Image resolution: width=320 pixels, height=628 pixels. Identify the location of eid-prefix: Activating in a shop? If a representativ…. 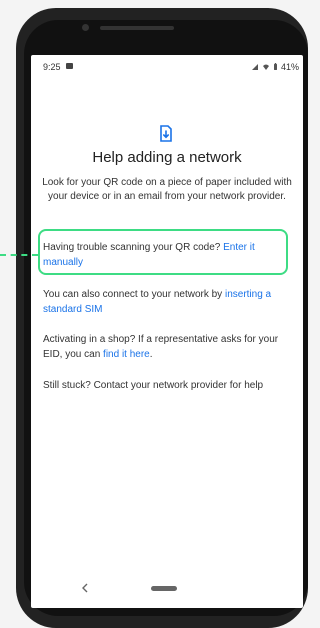
(161, 347).